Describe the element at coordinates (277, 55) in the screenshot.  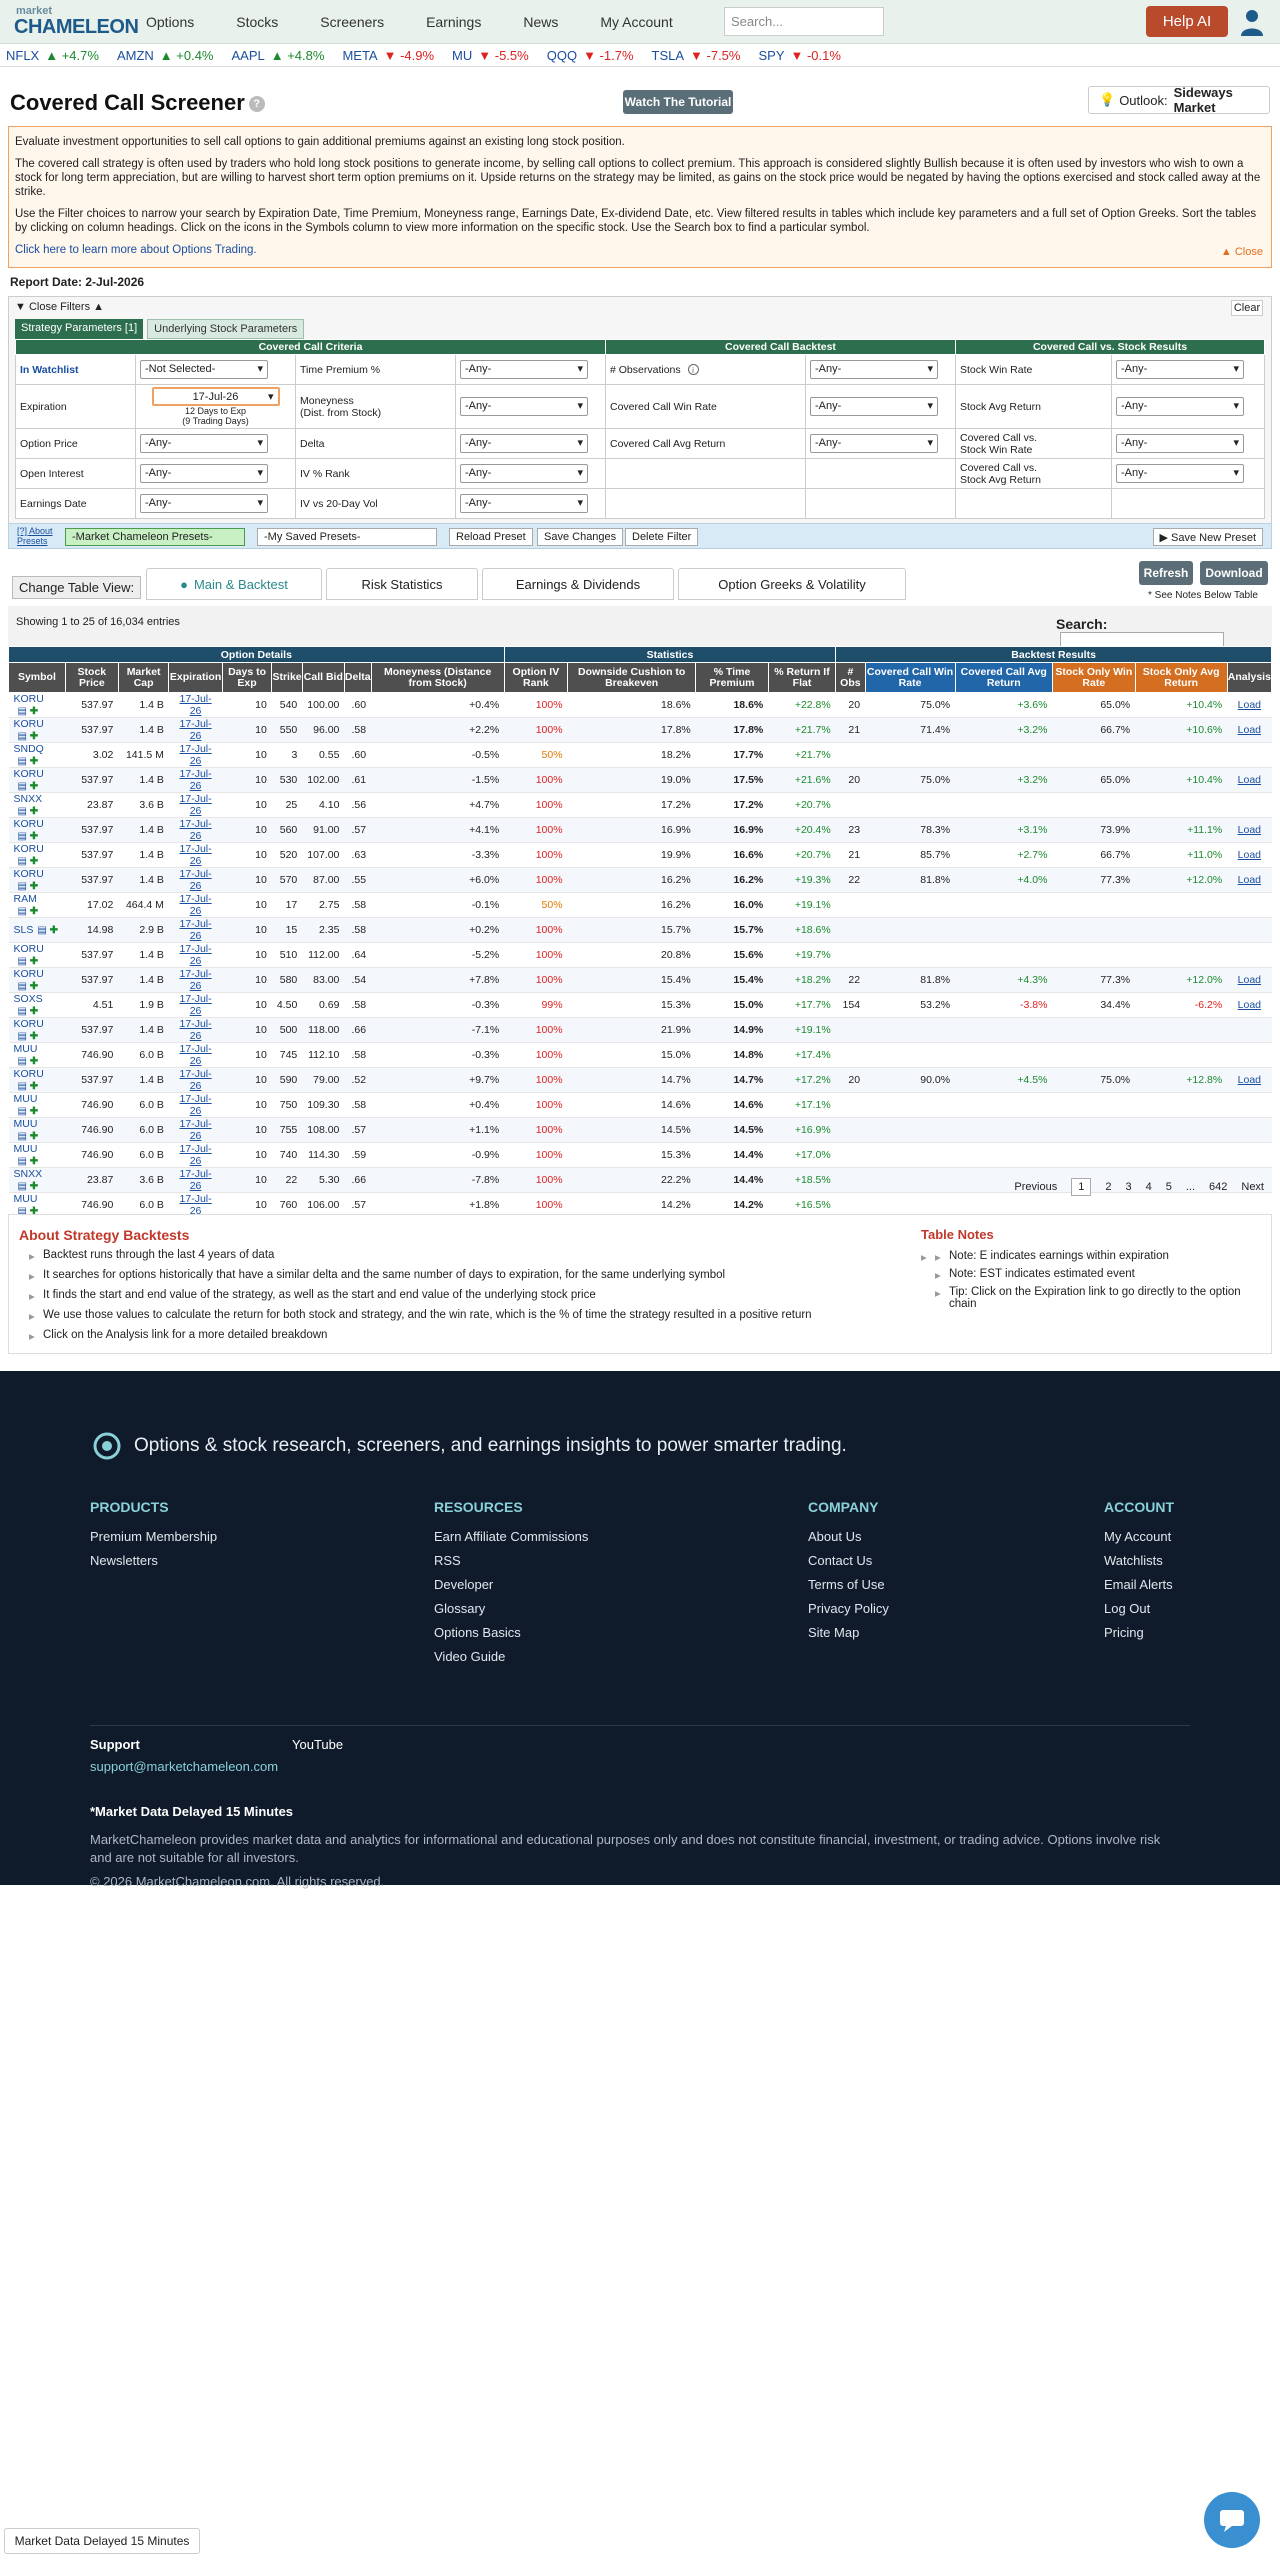
I see `ticker-aapl: AAPL ▲ +4.8%` at that location.